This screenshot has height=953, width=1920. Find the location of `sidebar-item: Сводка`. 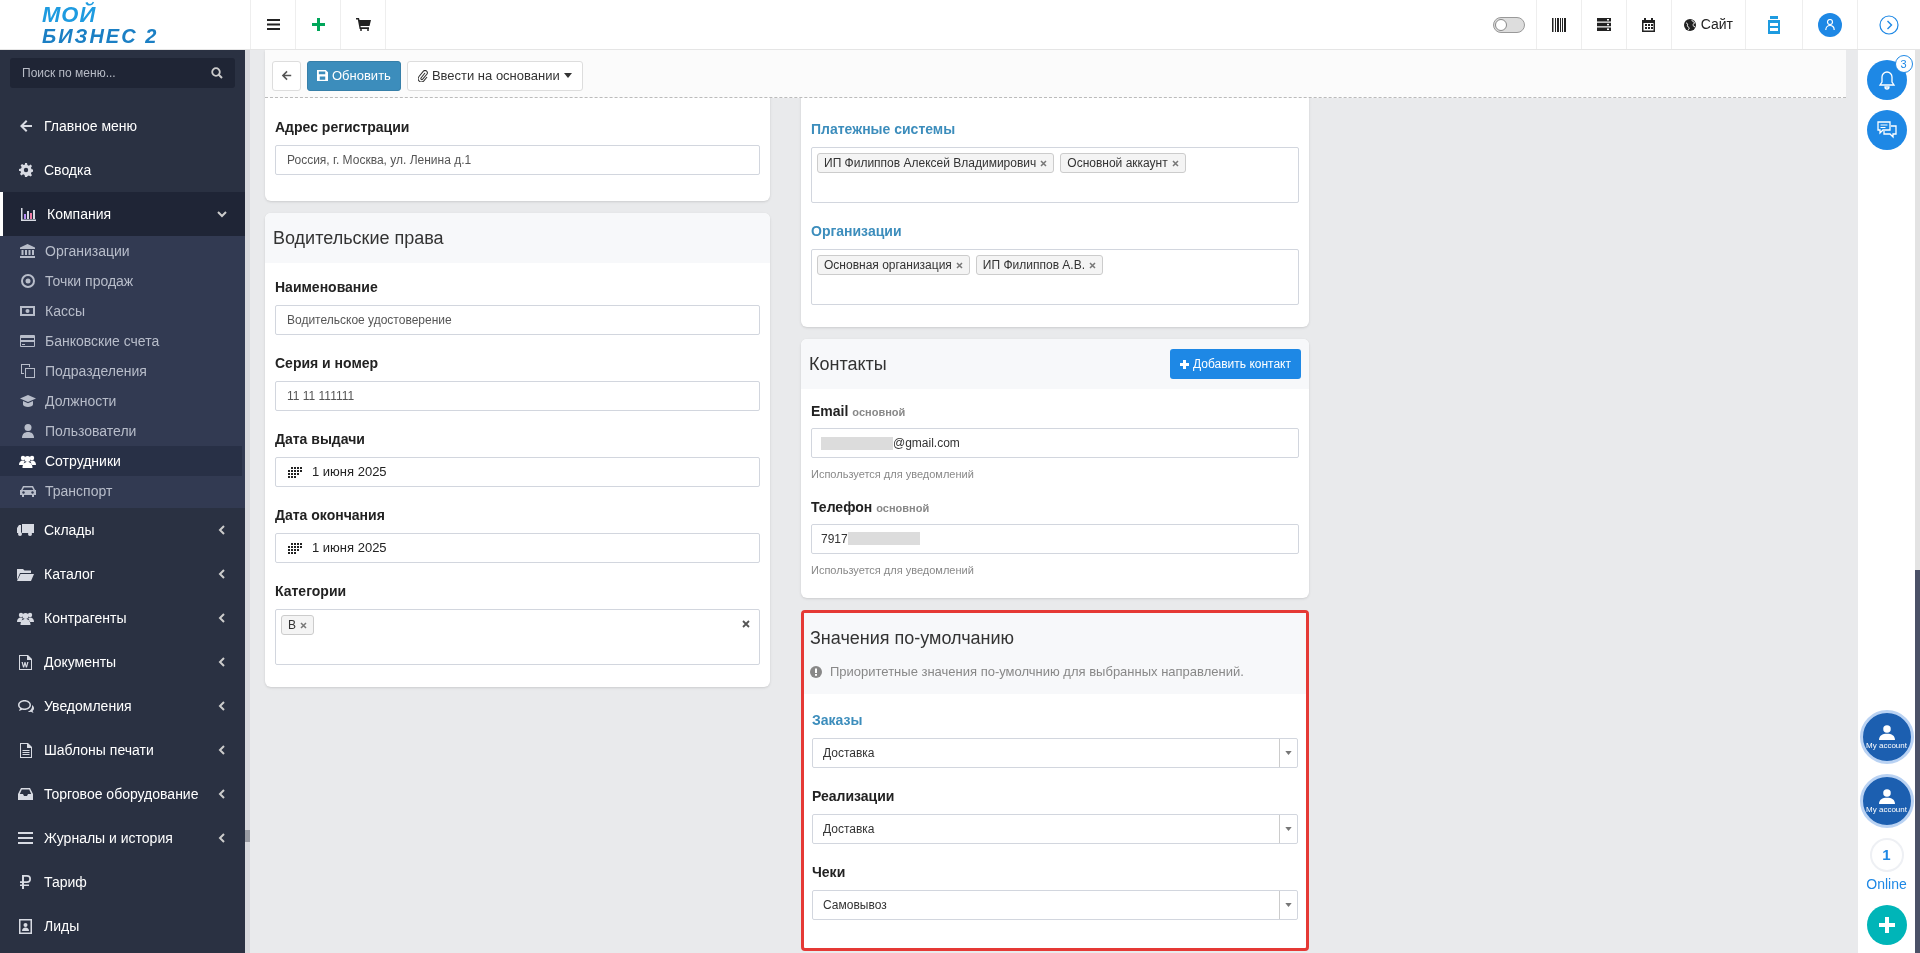

sidebar-item: Сводка is located at coordinates (122, 170).